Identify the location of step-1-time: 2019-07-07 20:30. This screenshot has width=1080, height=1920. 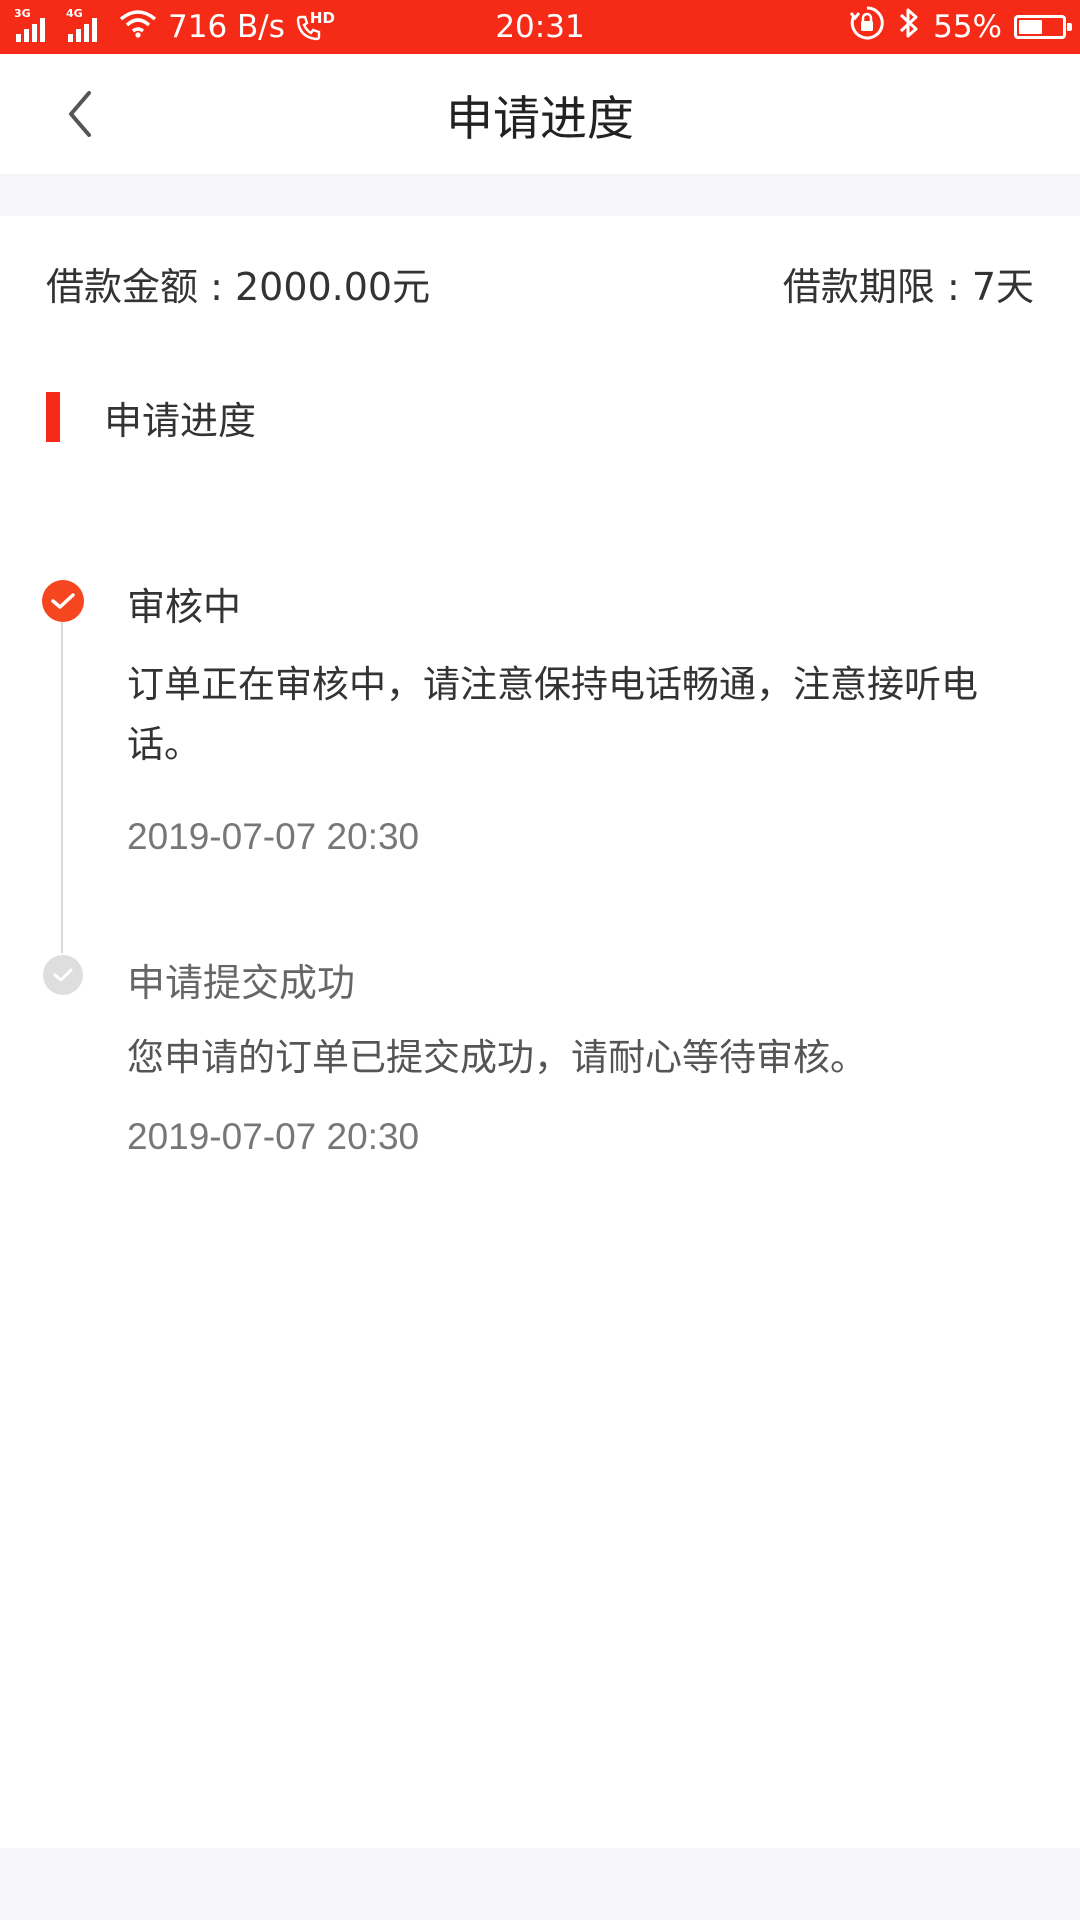
(273, 836).